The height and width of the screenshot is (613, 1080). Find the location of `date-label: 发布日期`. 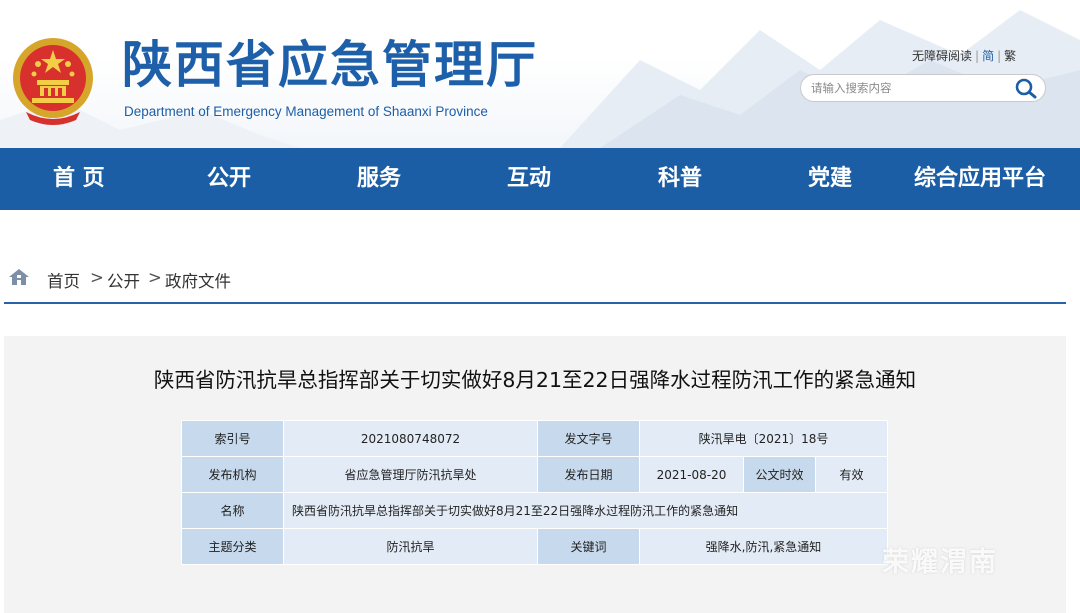

date-label: 发布日期 is located at coordinates (588, 474).